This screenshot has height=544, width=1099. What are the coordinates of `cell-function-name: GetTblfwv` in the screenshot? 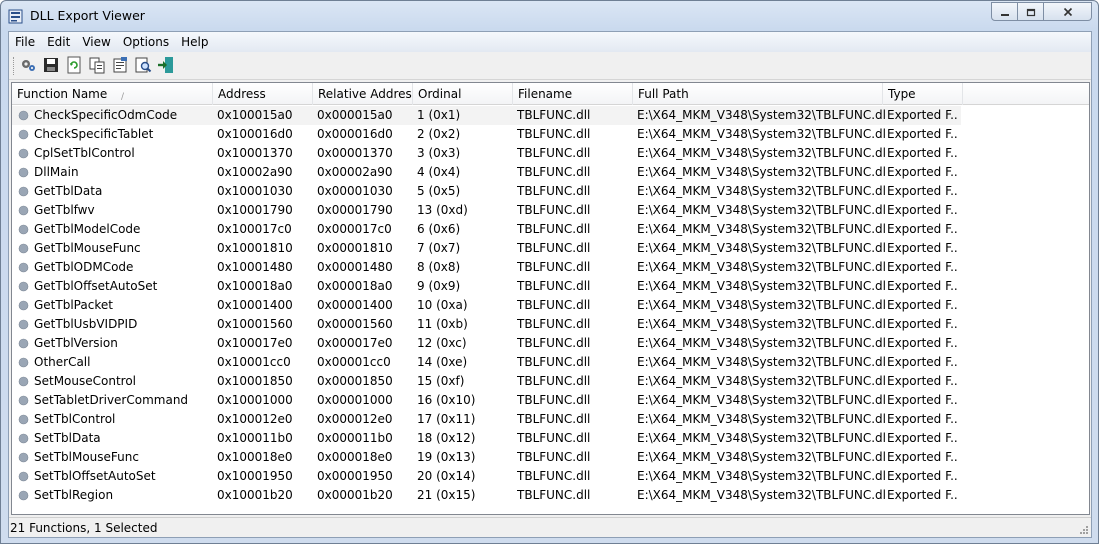 It's located at (64, 210).